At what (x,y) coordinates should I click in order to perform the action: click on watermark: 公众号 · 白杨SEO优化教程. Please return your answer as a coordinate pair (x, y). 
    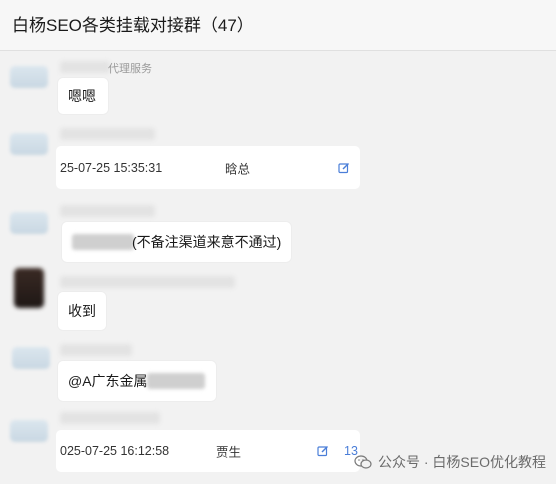
    Looking at the image, I should click on (450, 462).